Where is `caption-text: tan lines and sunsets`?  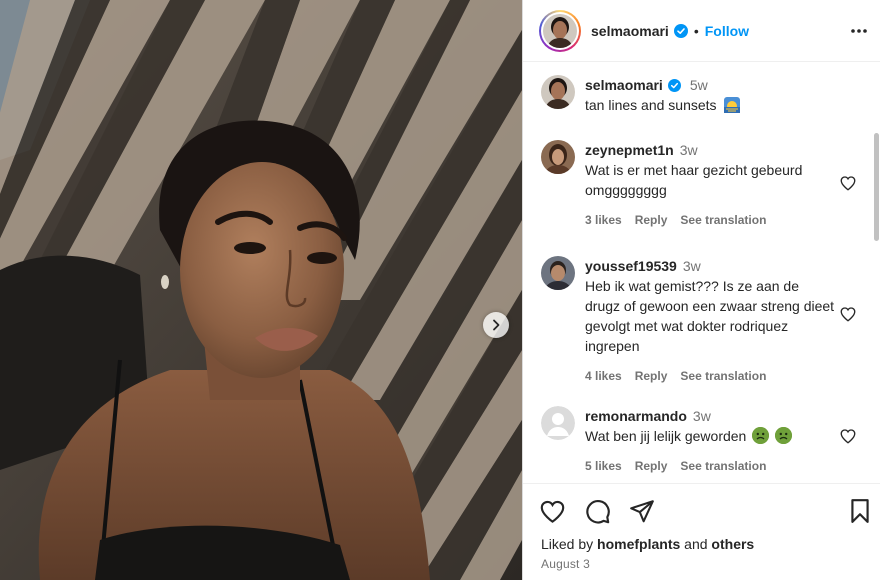
caption-text: tan lines and sunsets is located at coordinates (651, 105).